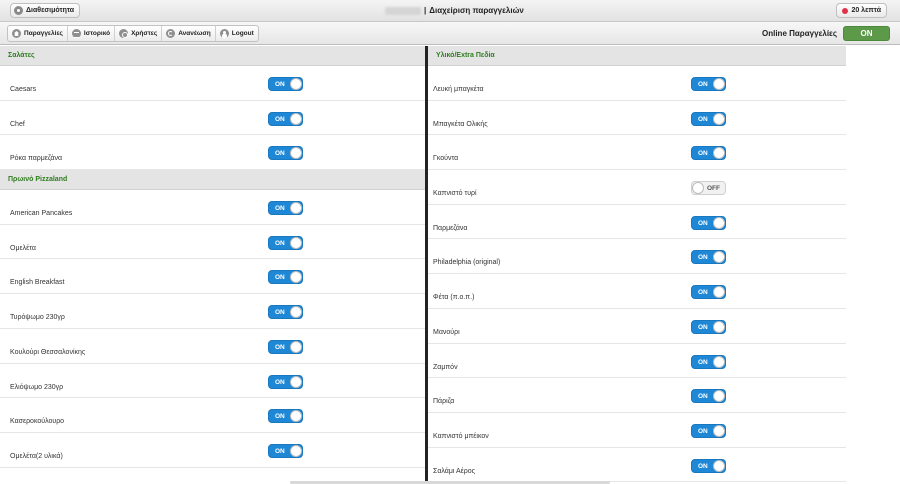 This screenshot has width=900, height=484. I want to click on nav-refresh-label: Ανανέωση, so click(194, 33).